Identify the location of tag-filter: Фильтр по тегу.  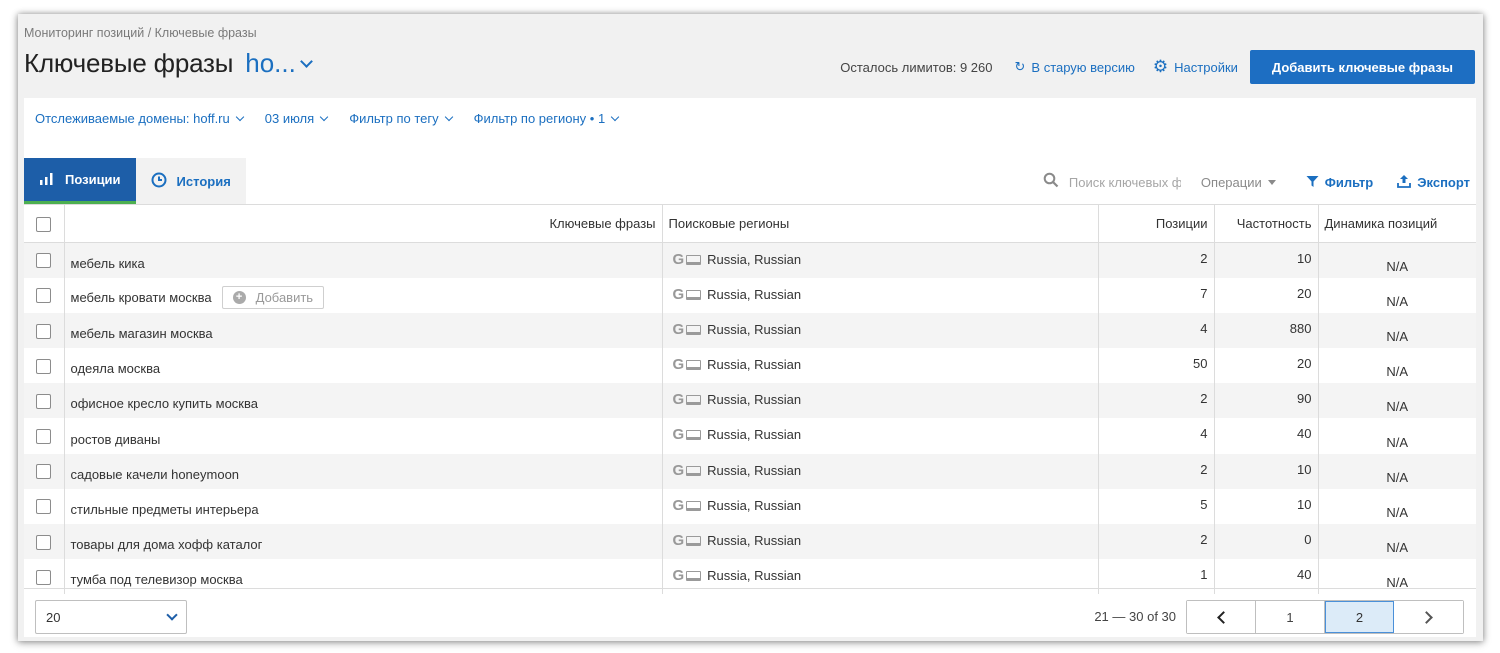
(401, 118).